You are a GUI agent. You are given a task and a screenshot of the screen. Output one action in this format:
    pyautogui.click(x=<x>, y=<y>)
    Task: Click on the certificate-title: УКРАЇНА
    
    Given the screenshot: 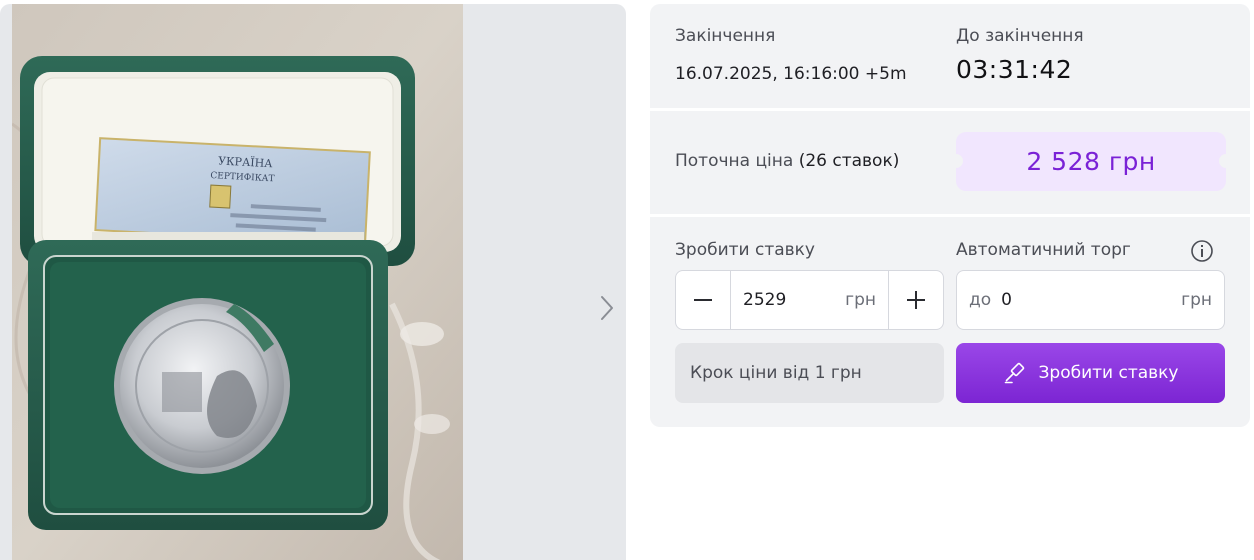 What is the action you would take?
    pyautogui.click(x=246, y=161)
    